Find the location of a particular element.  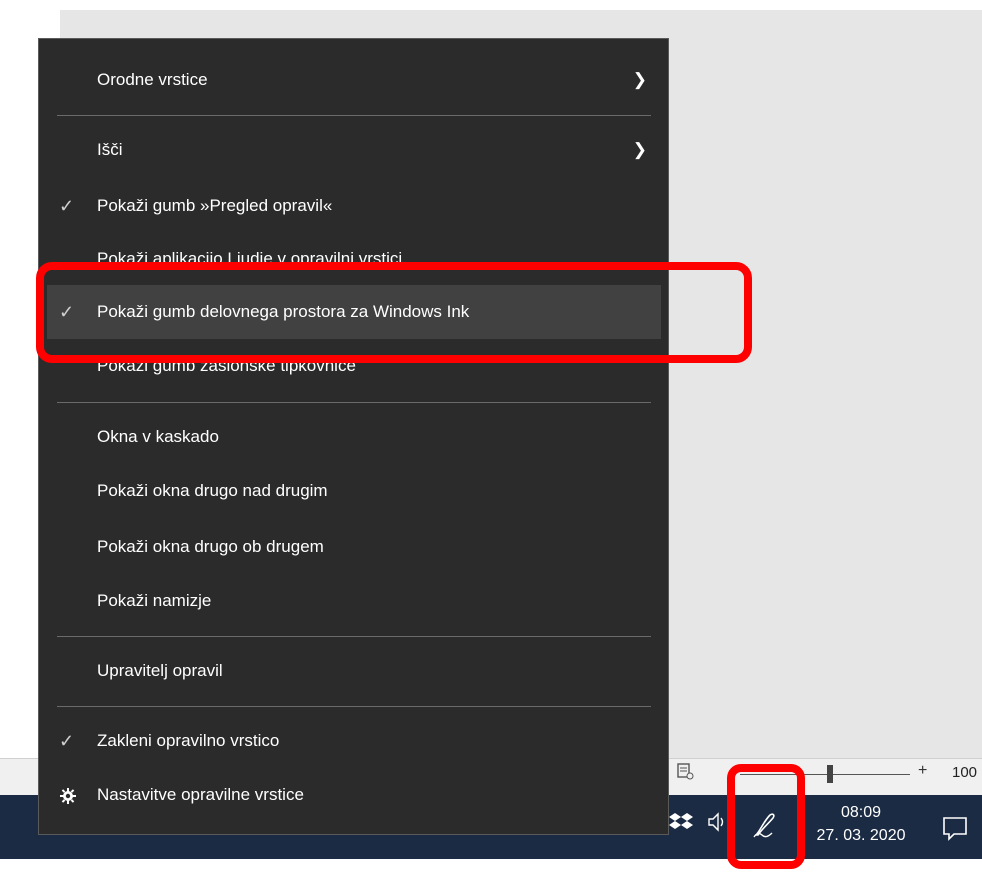

zoom-level: 100 is located at coordinates (965, 772).